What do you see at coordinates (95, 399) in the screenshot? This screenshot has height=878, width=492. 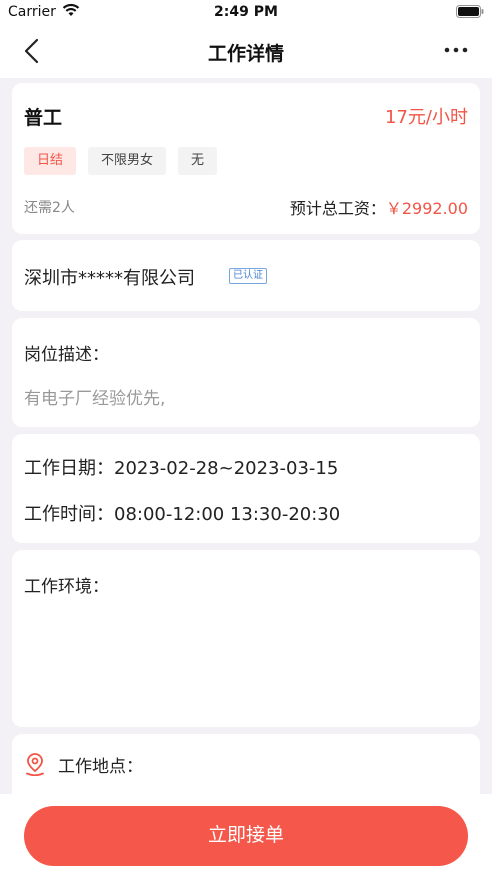 I see `description-text: 有电子厂经验优先,` at bounding box center [95, 399].